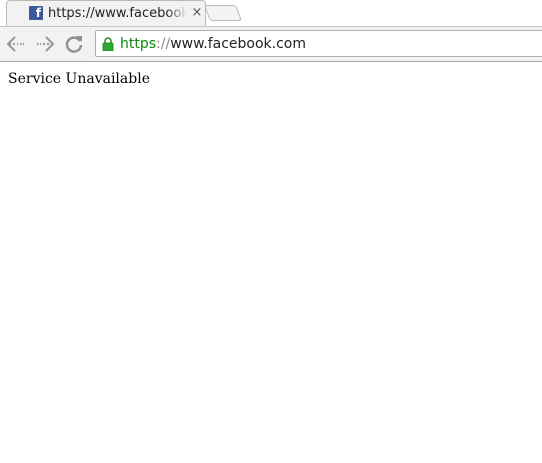 The height and width of the screenshot is (463, 542). I want to click on browser-toolbar: https://www.facebook.com, so click(271, 44).